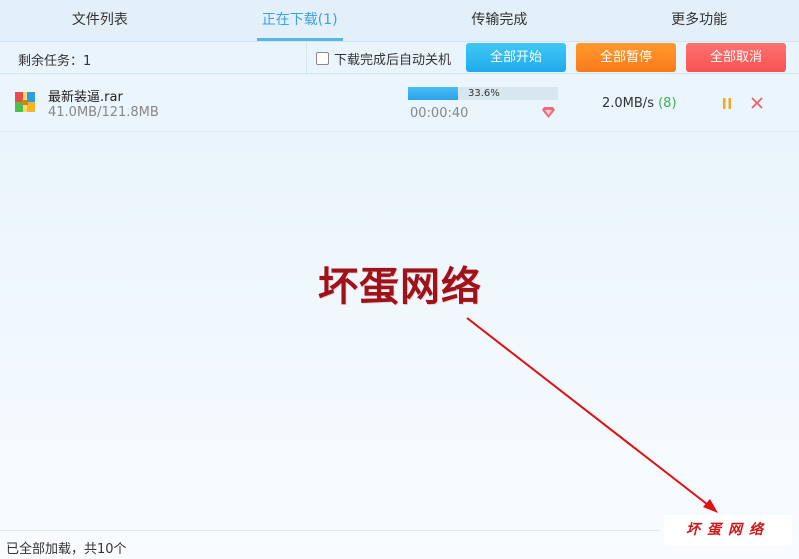 This screenshot has width=799, height=559. Describe the element at coordinates (330, 544) in the screenshot. I see `status-bar: 已全部加载，共10个` at that location.